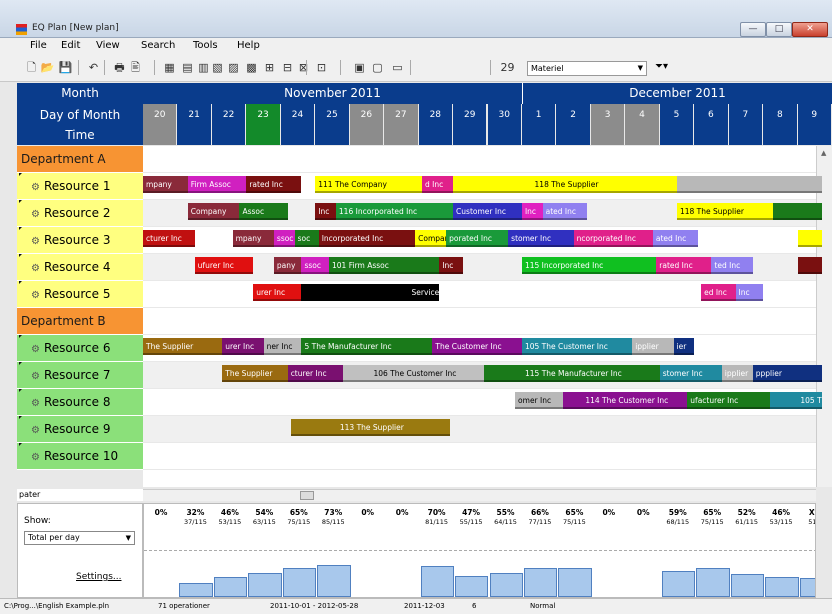  Describe the element at coordinates (287, 67) in the screenshot. I see `zoom2-icon: ⊟` at that location.